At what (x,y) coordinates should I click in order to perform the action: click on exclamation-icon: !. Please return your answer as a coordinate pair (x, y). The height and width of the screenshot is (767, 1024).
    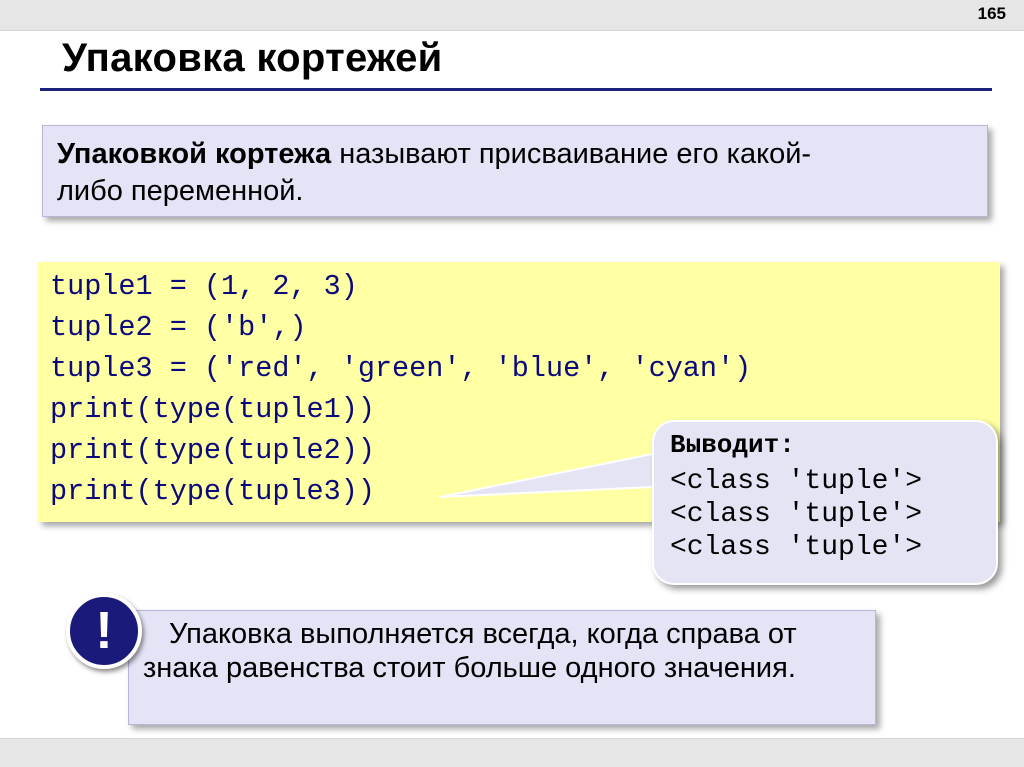
    Looking at the image, I should click on (104, 631).